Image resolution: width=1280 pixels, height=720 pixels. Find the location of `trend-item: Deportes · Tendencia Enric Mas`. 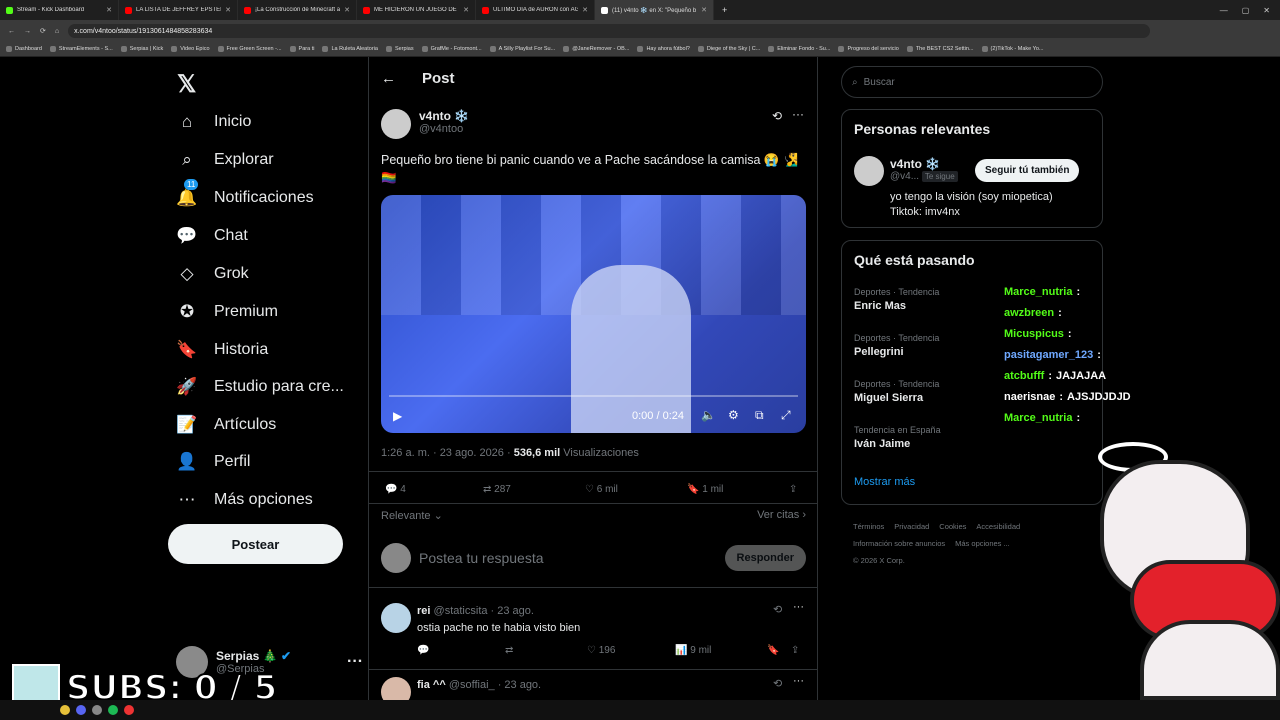

trend-item: Deportes · Tendencia Enric Mas is located at coordinates (896, 299).